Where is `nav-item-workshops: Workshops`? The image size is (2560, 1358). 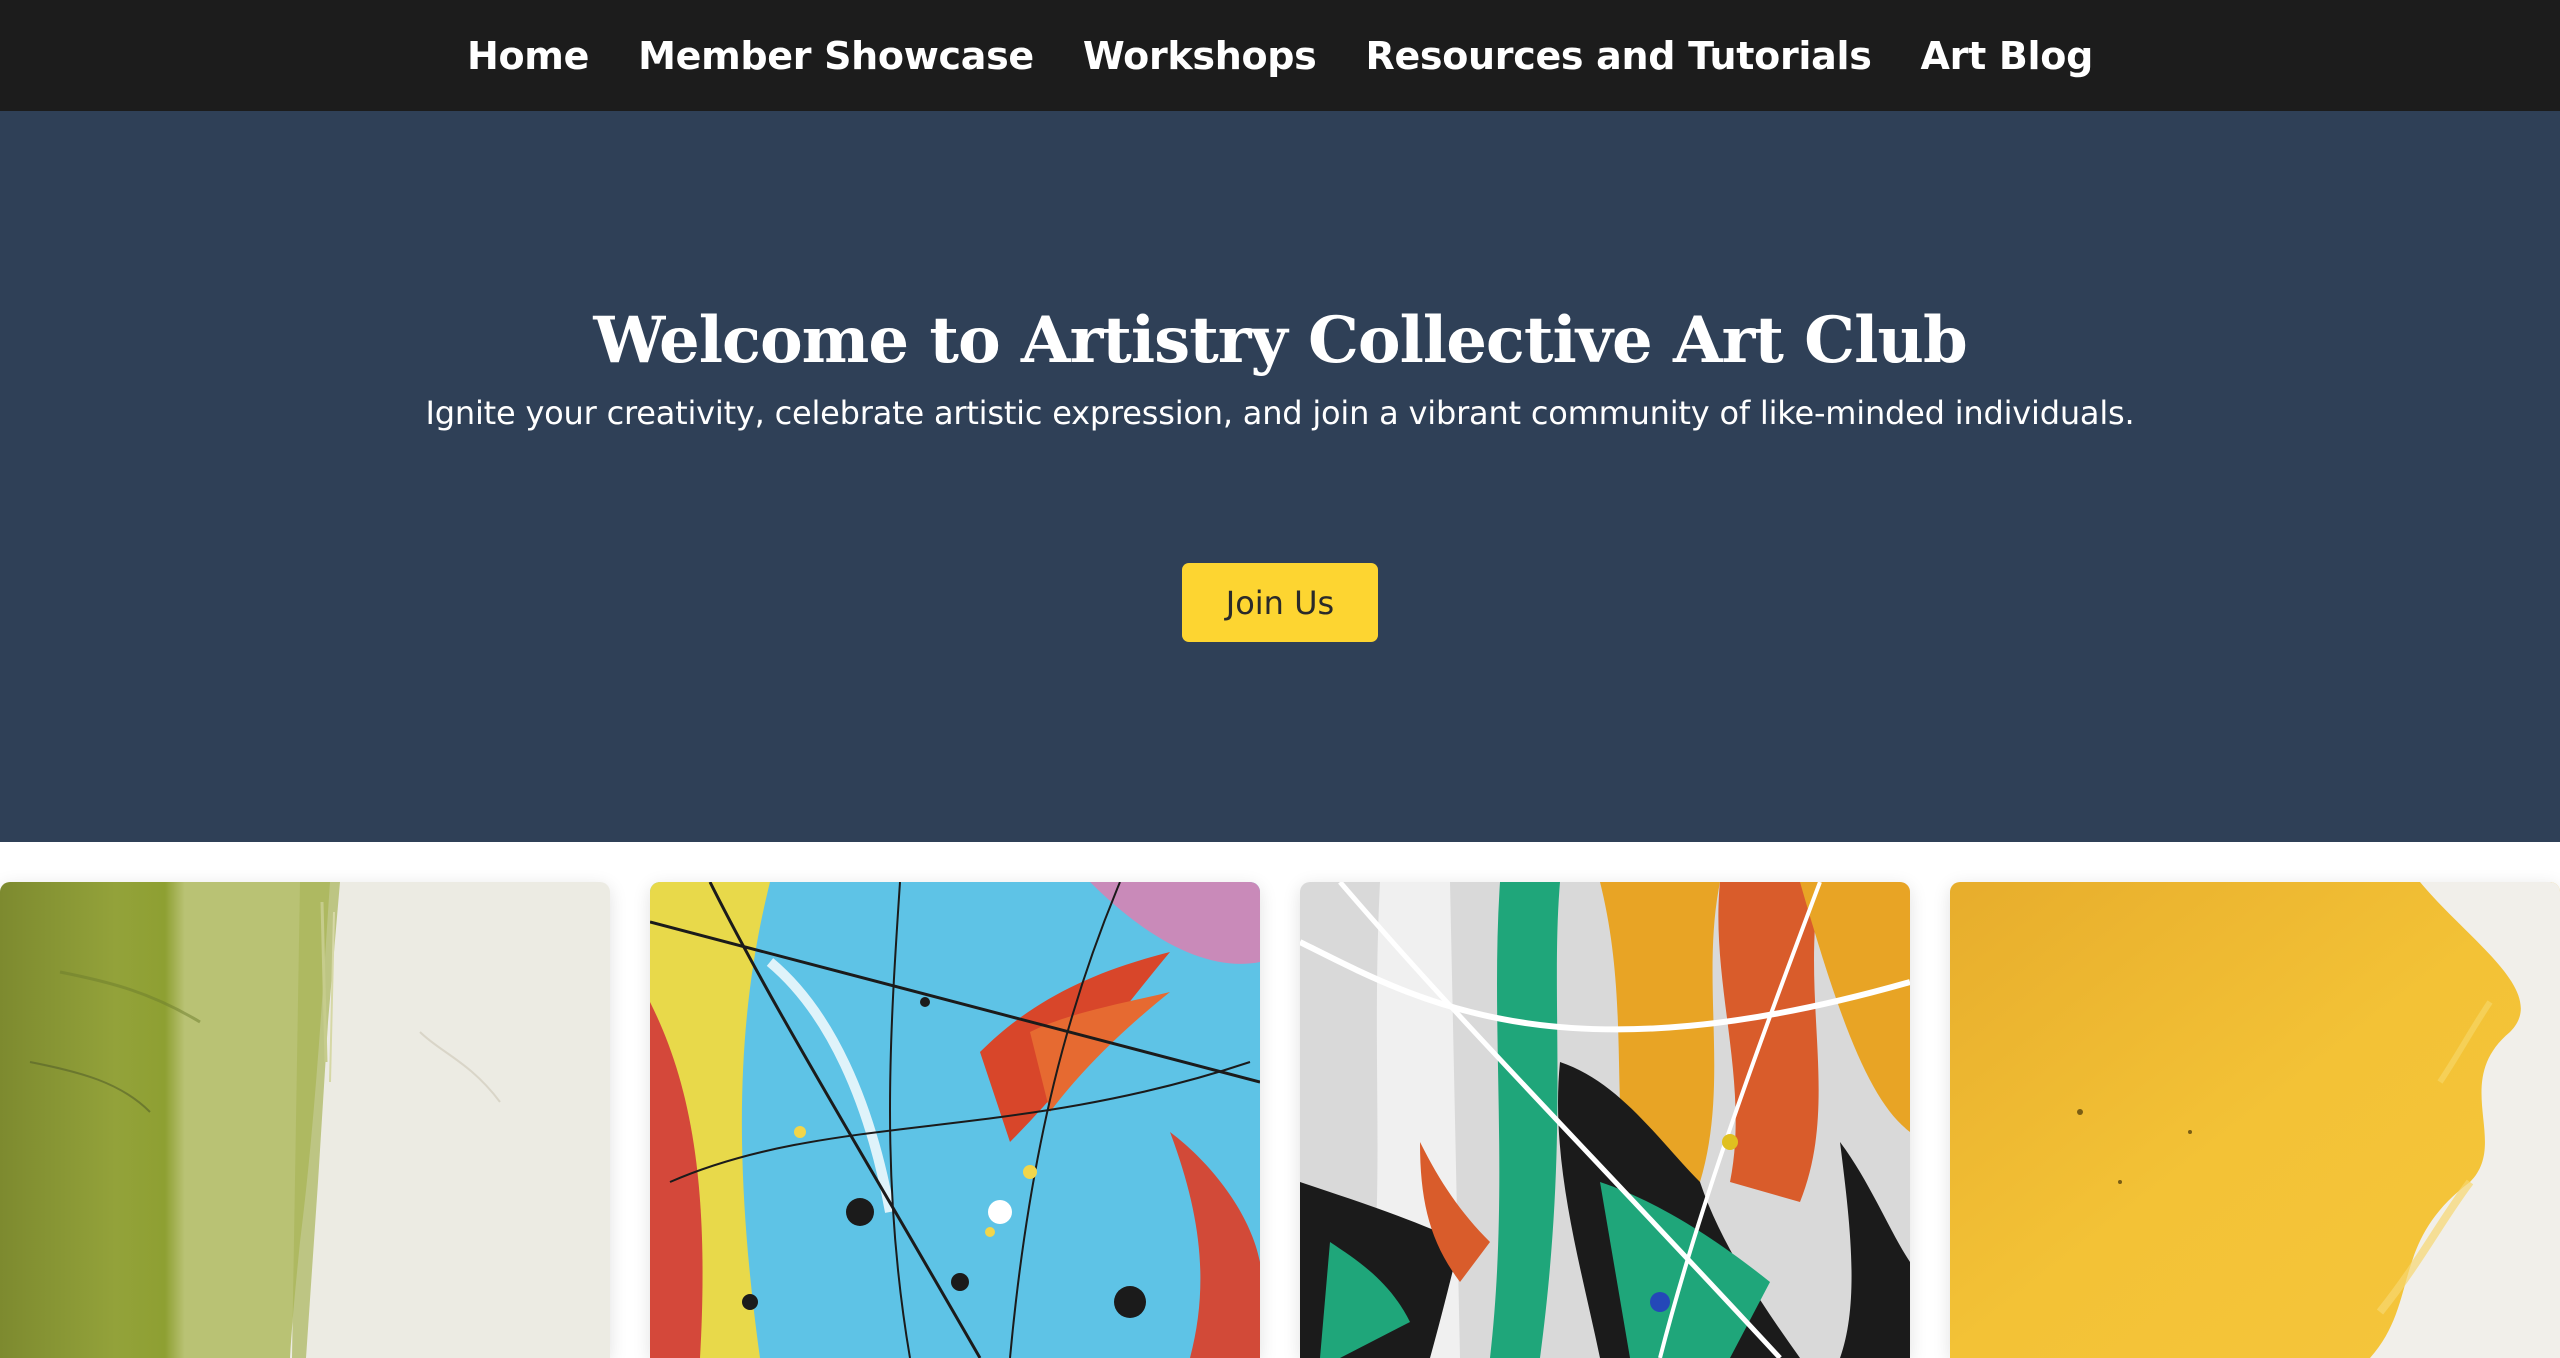
nav-item-workshops: Workshops is located at coordinates (1200, 56).